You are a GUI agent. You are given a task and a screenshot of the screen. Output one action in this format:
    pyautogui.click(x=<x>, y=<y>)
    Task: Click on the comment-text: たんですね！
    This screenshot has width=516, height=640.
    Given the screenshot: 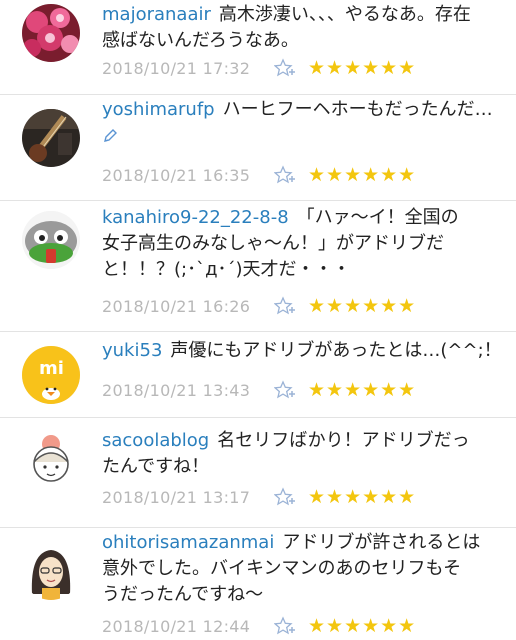 What is the action you would take?
    pyautogui.click(x=156, y=466)
    